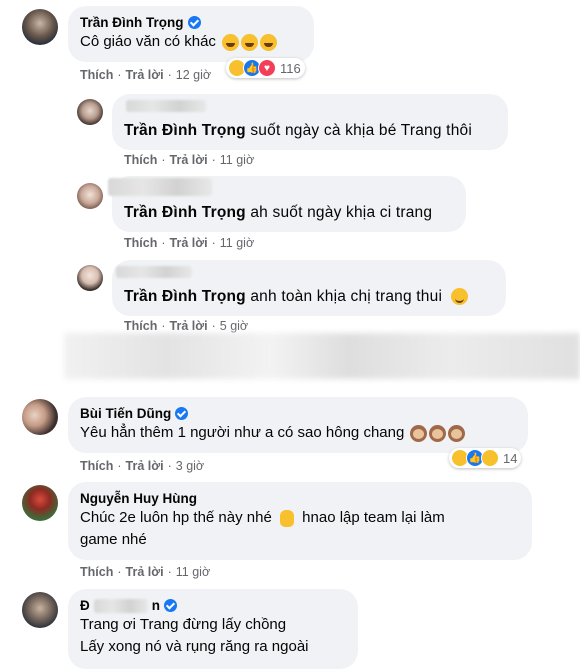 The height and width of the screenshot is (669, 580). I want to click on comment-actions: Thích · Trả lời · 5 giờ, so click(186, 326).